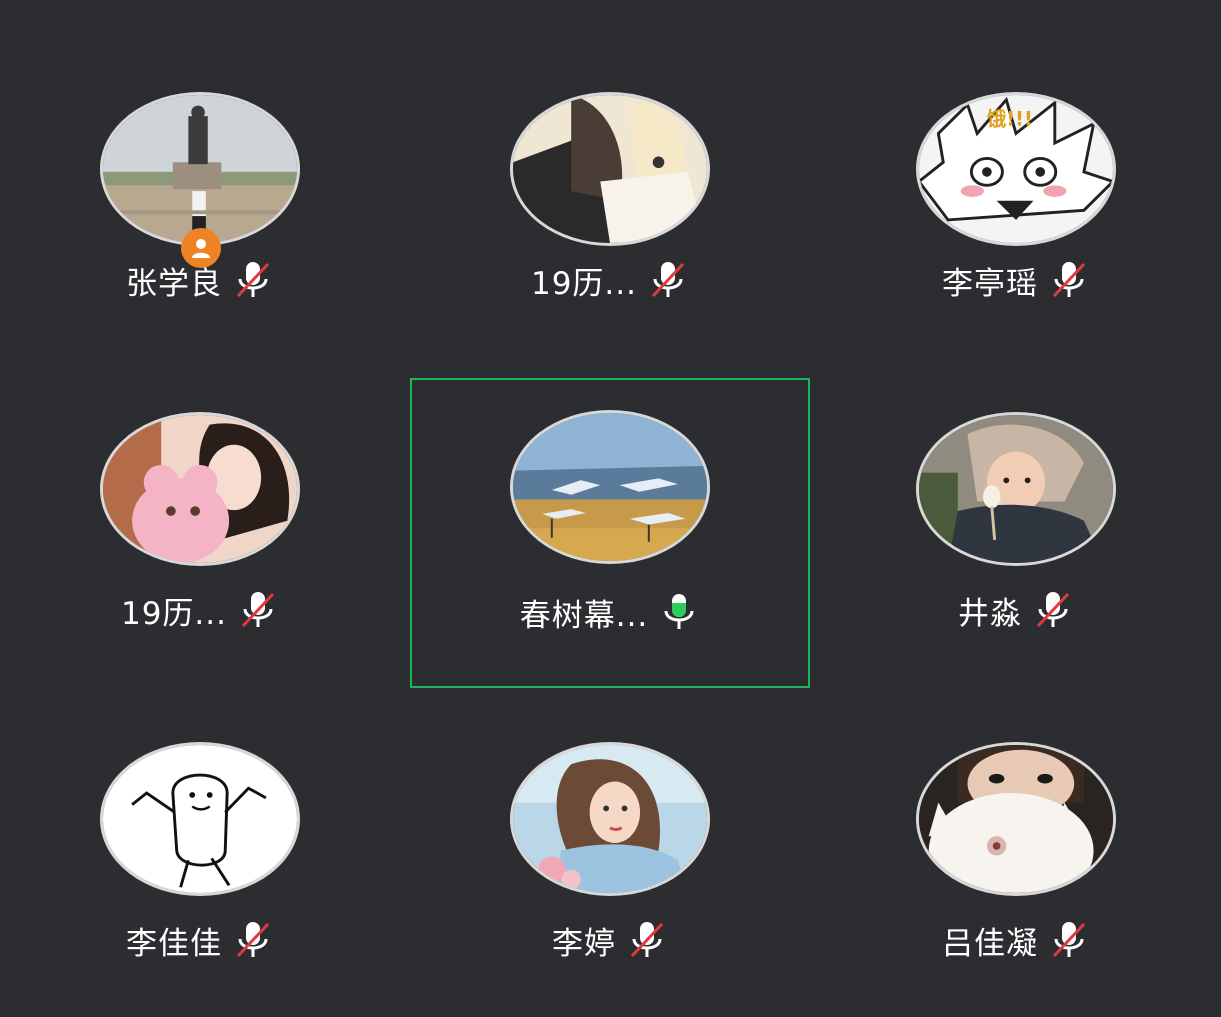 The width and height of the screenshot is (1221, 1017). Describe the element at coordinates (174, 943) in the screenshot. I see `participant-name: 李佳佳` at that location.